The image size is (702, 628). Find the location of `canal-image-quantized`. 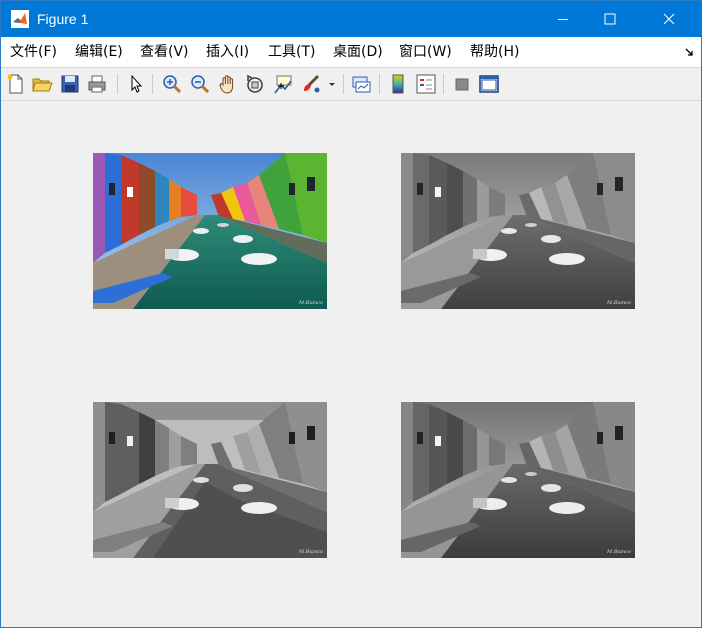

canal-image-quantized is located at coordinates (210, 480).